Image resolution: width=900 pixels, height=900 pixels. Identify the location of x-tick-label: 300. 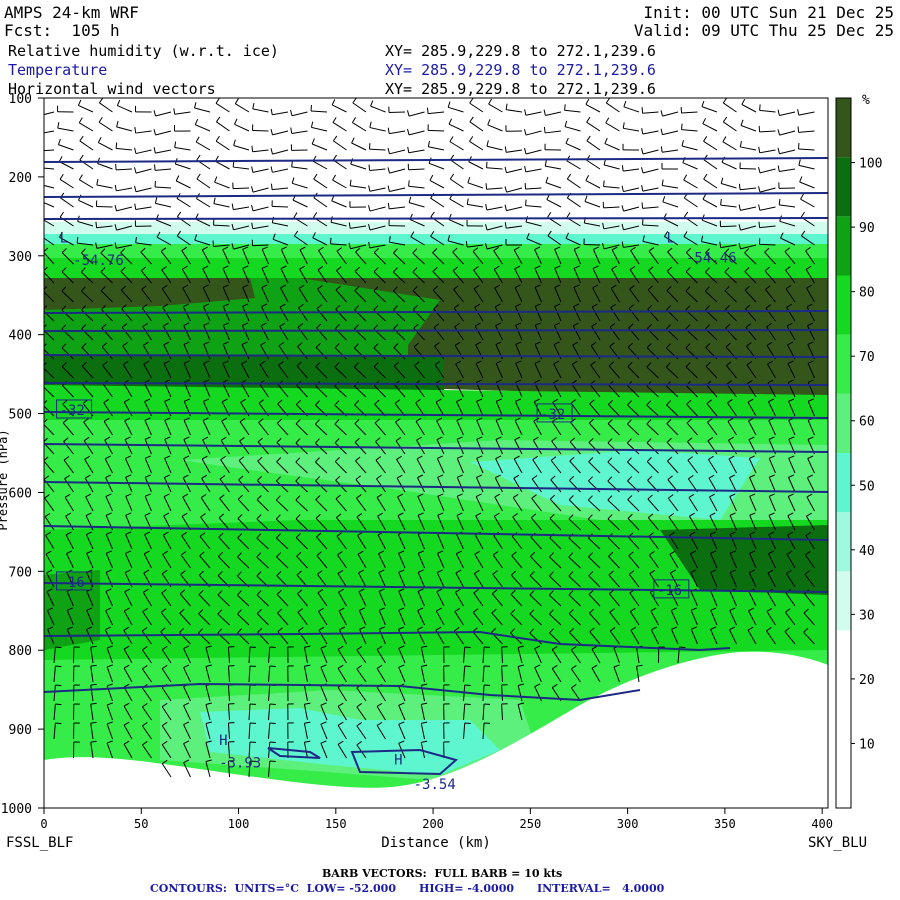
(628, 824).